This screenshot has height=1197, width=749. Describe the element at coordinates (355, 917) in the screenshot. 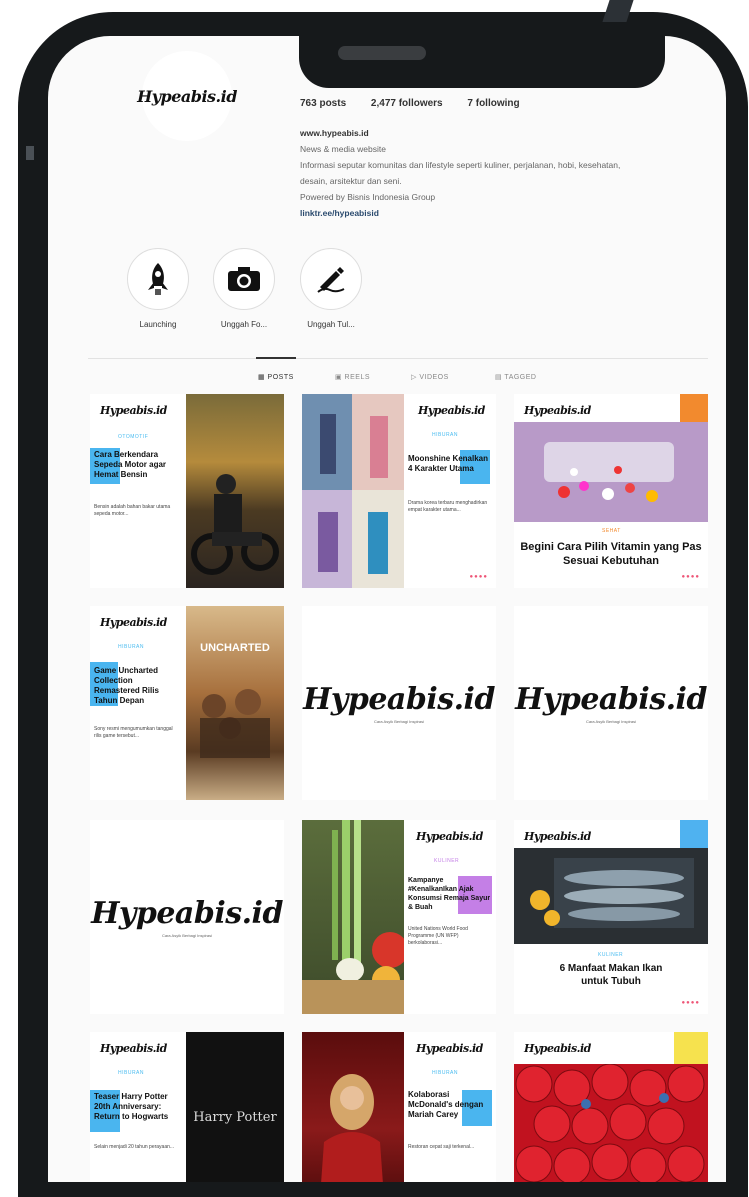

I see `vegetables-photo` at that location.